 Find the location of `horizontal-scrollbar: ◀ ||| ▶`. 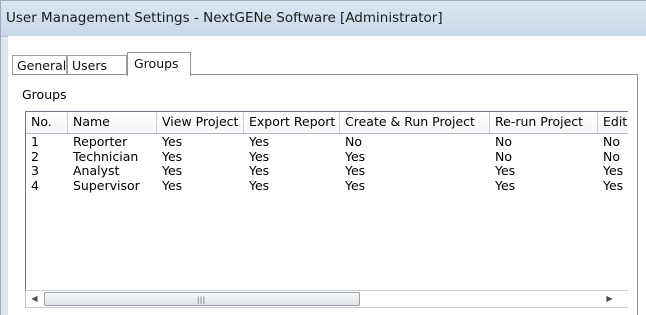

horizontal-scrollbar: ◀ ||| ▶ is located at coordinates (326, 299).